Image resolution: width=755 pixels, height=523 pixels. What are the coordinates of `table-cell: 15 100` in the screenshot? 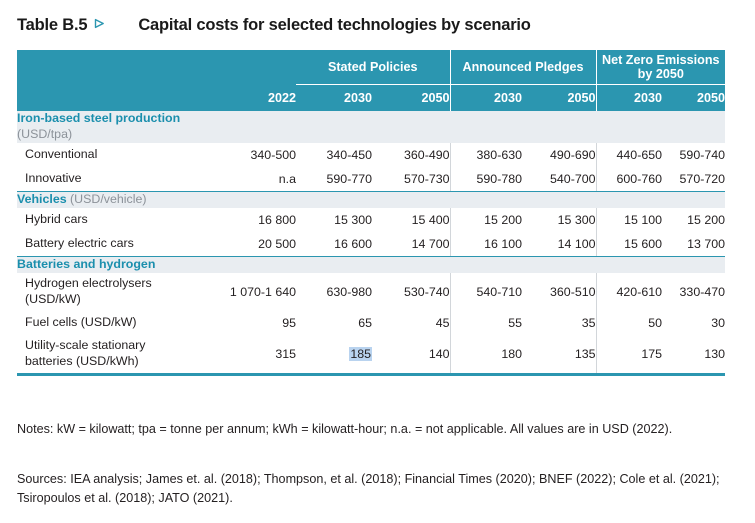 It's located at (628, 219).